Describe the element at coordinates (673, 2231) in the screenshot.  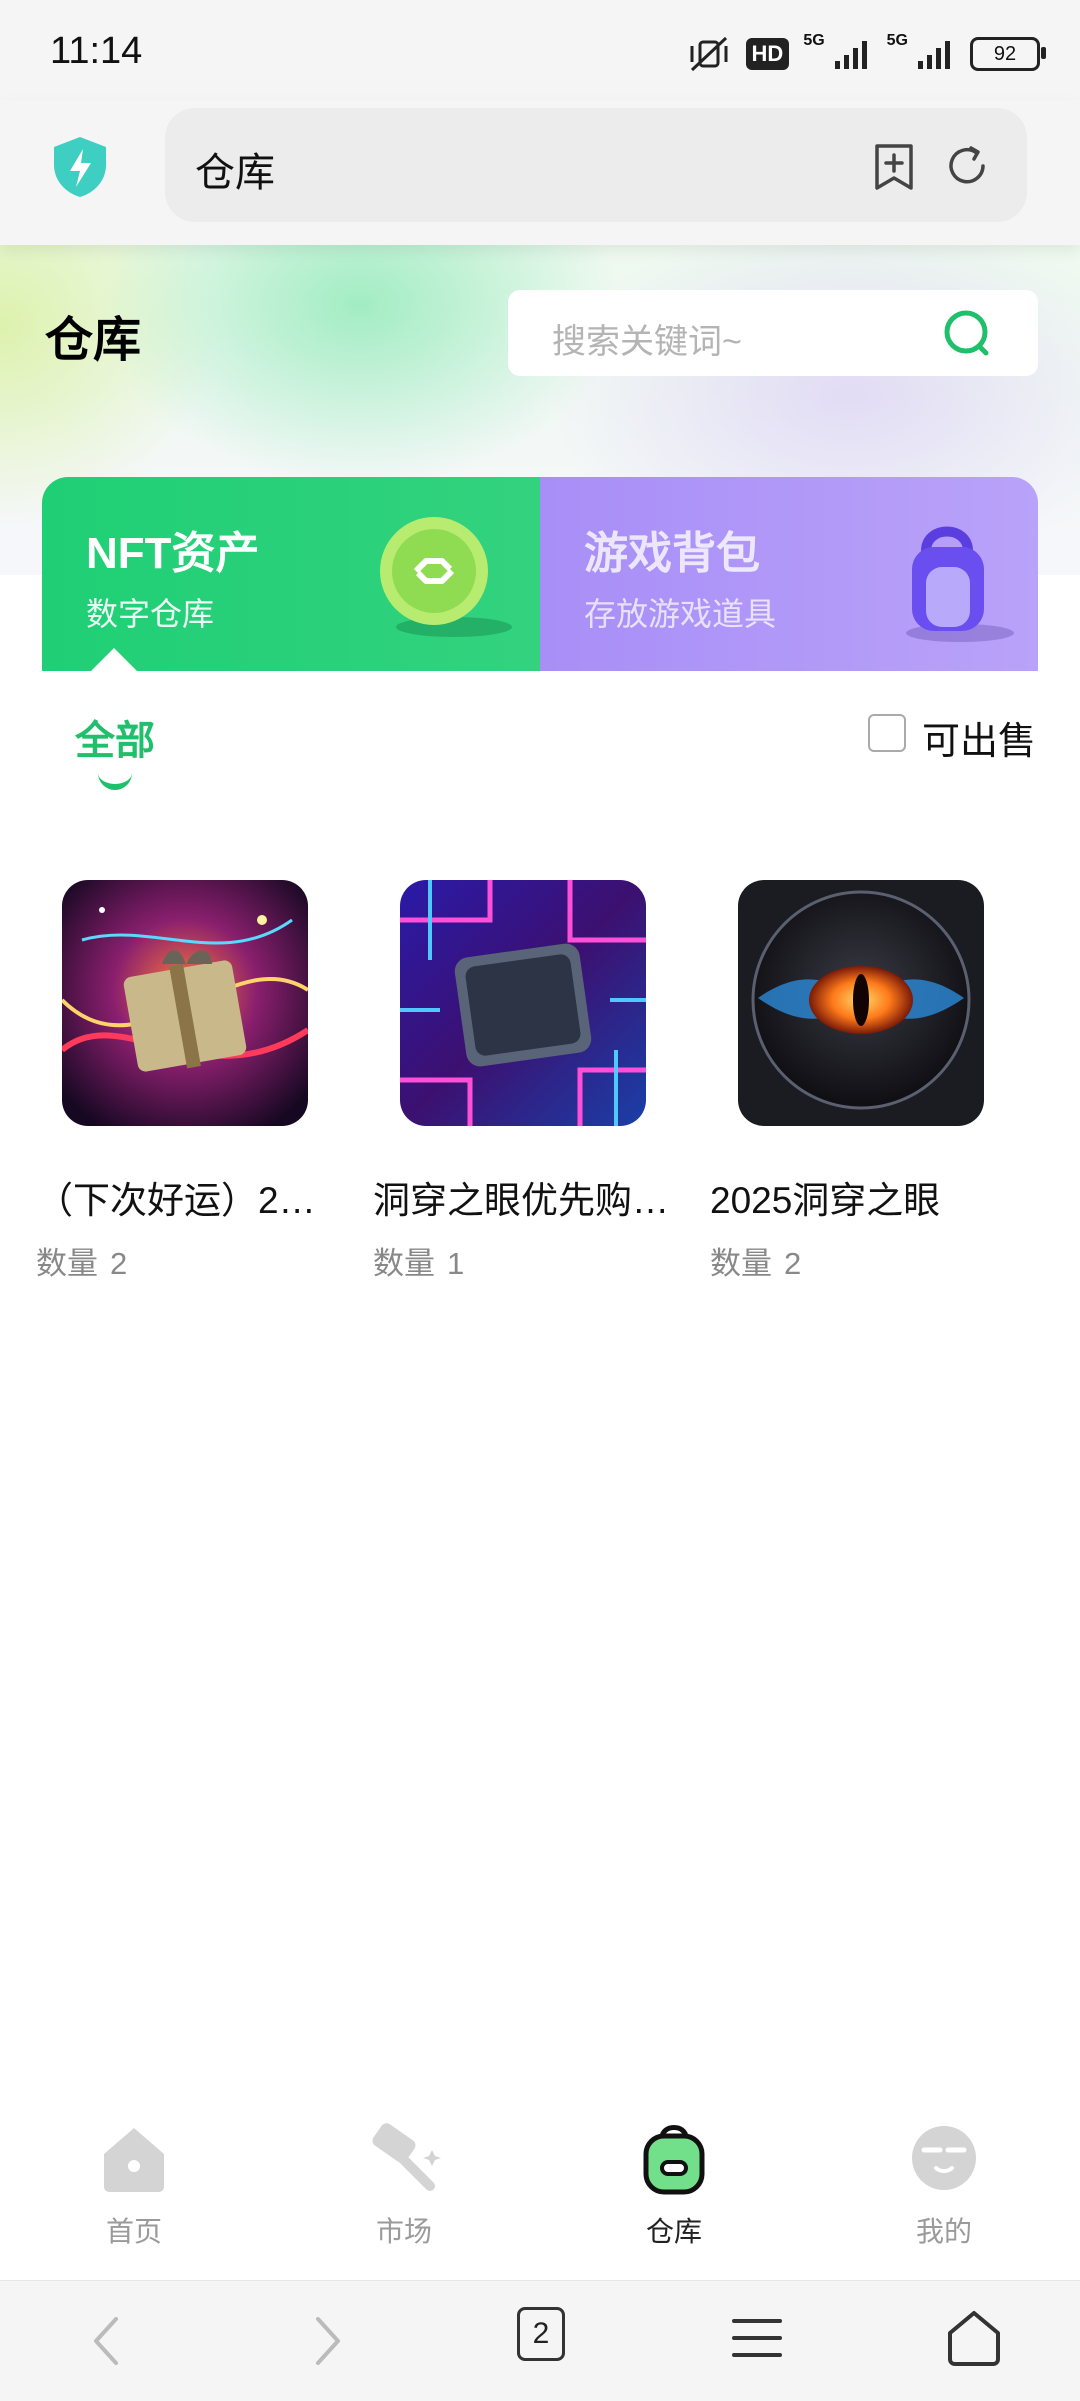
I see `nav-label: 仓库` at that location.